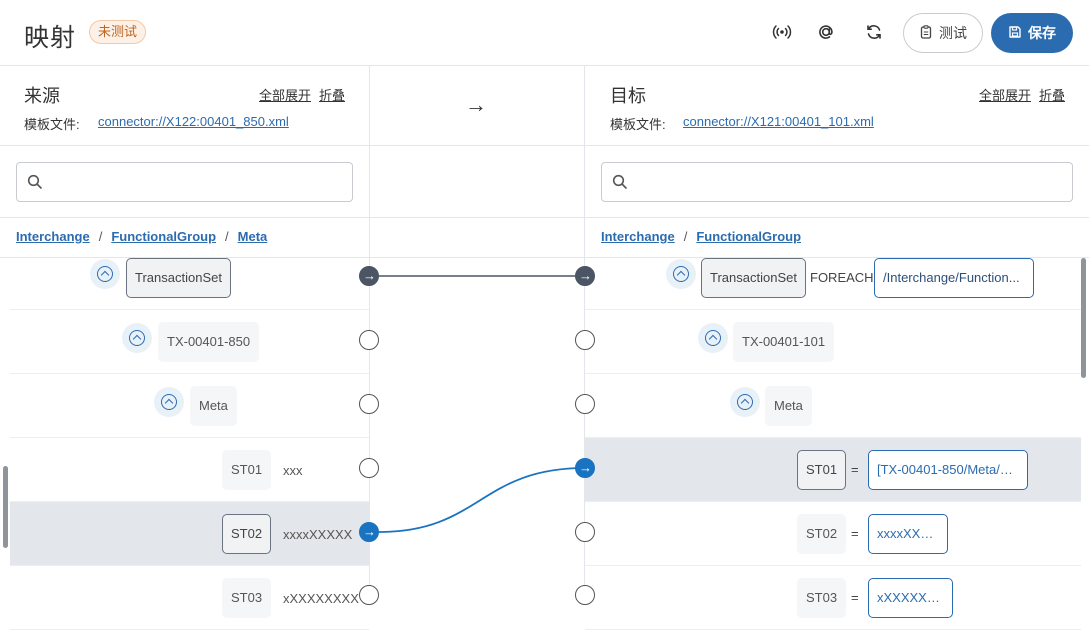 The height and width of the screenshot is (630, 1089). What do you see at coordinates (369, 276) in the screenshot?
I see `source-port-transactionset: →` at bounding box center [369, 276].